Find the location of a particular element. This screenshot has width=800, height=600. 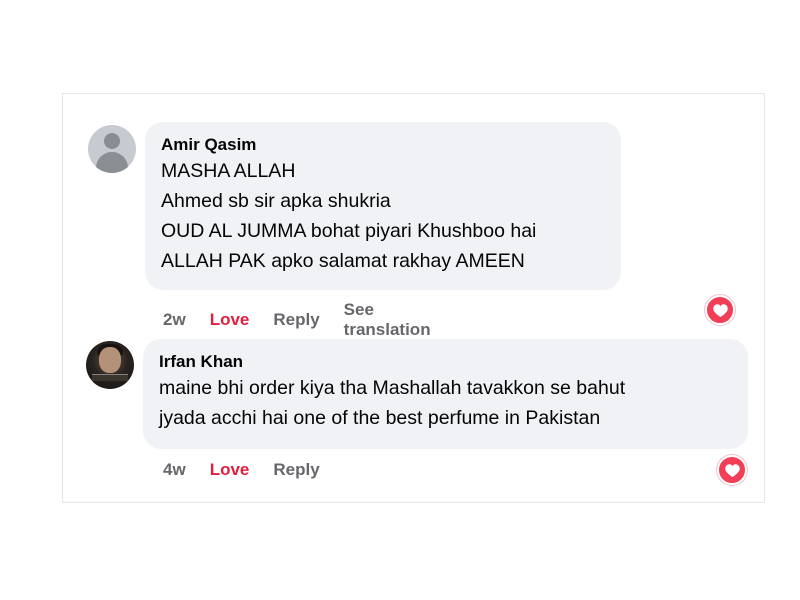

profile-photo is located at coordinates (110, 365).